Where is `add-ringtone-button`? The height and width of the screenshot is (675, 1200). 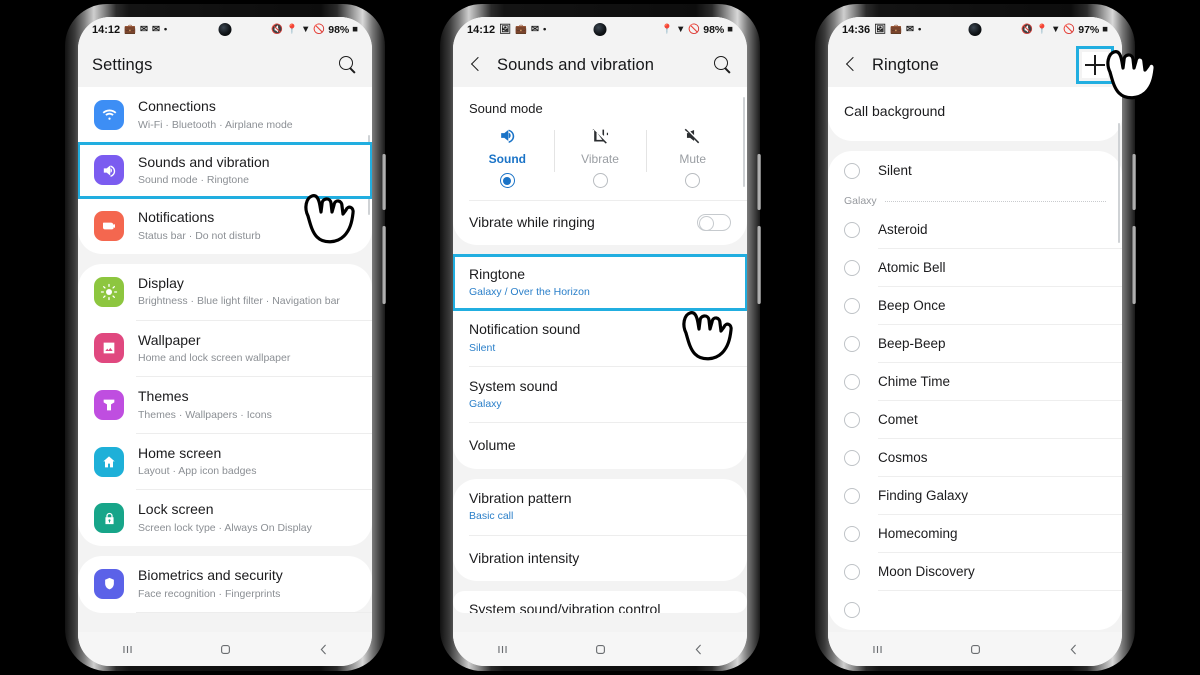
add-ringtone-button is located at coordinates (1095, 65).